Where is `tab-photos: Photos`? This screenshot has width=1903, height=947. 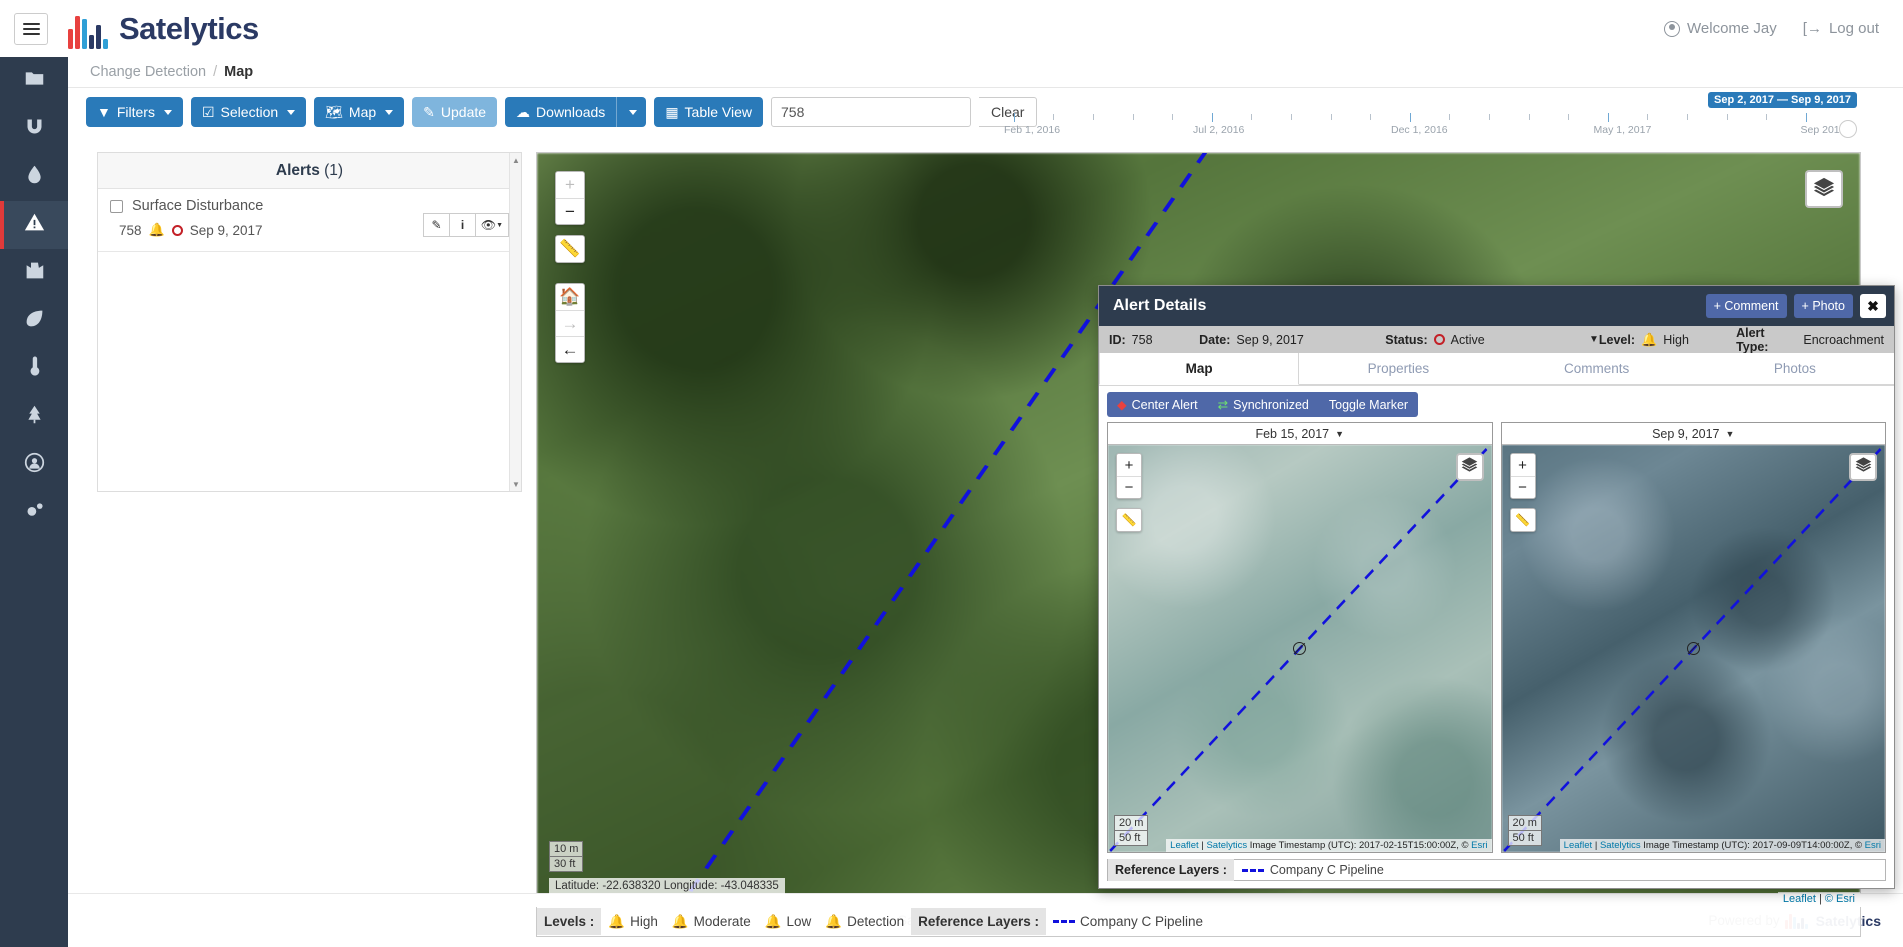 tab-photos: Photos is located at coordinates (1794, 369).